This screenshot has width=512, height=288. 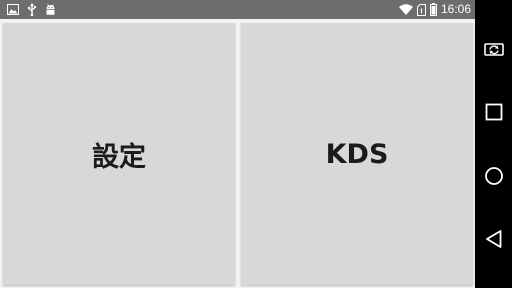 I want to click on rotate-screen-button, so click(x=493, y=48).